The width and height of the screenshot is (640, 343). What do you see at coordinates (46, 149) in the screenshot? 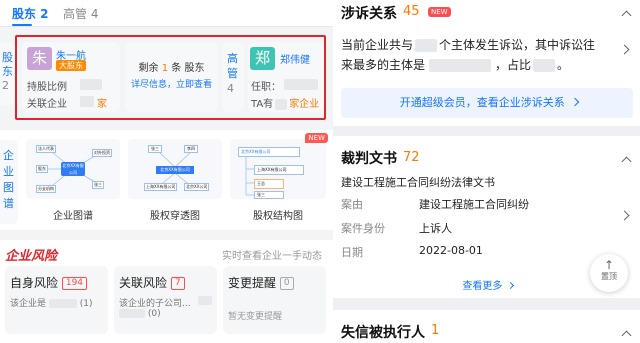
I see `graph-node: 法人代表` at bounding box center [46, 149].